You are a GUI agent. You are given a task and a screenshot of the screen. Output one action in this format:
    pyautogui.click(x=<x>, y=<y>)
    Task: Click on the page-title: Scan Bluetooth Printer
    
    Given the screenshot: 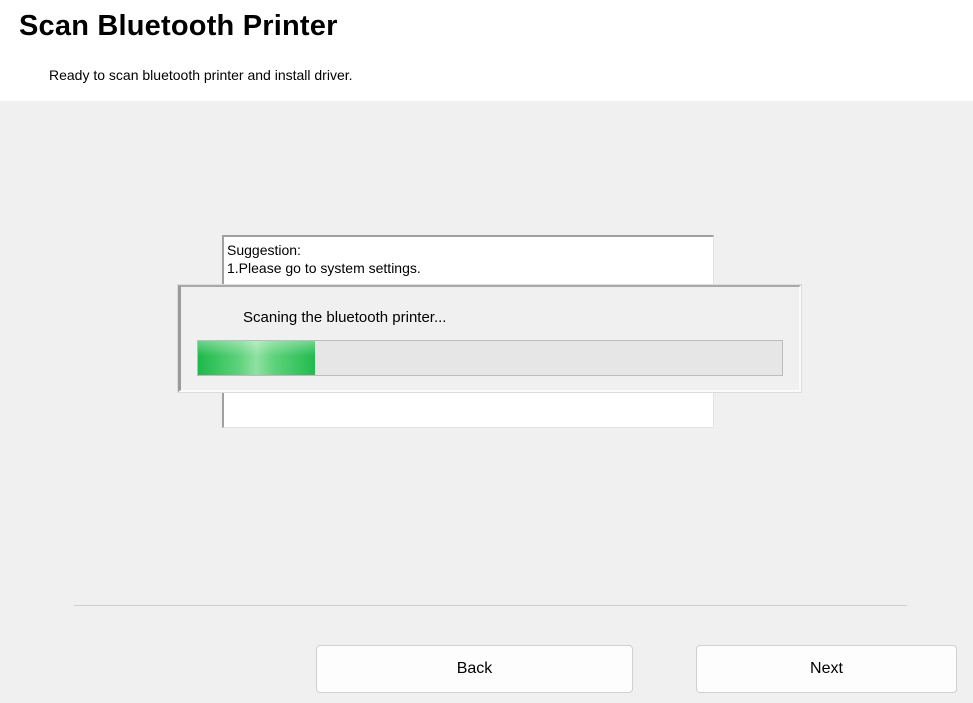 What is the action you would take?
    pyautogui.click(x=178, y=26)
    